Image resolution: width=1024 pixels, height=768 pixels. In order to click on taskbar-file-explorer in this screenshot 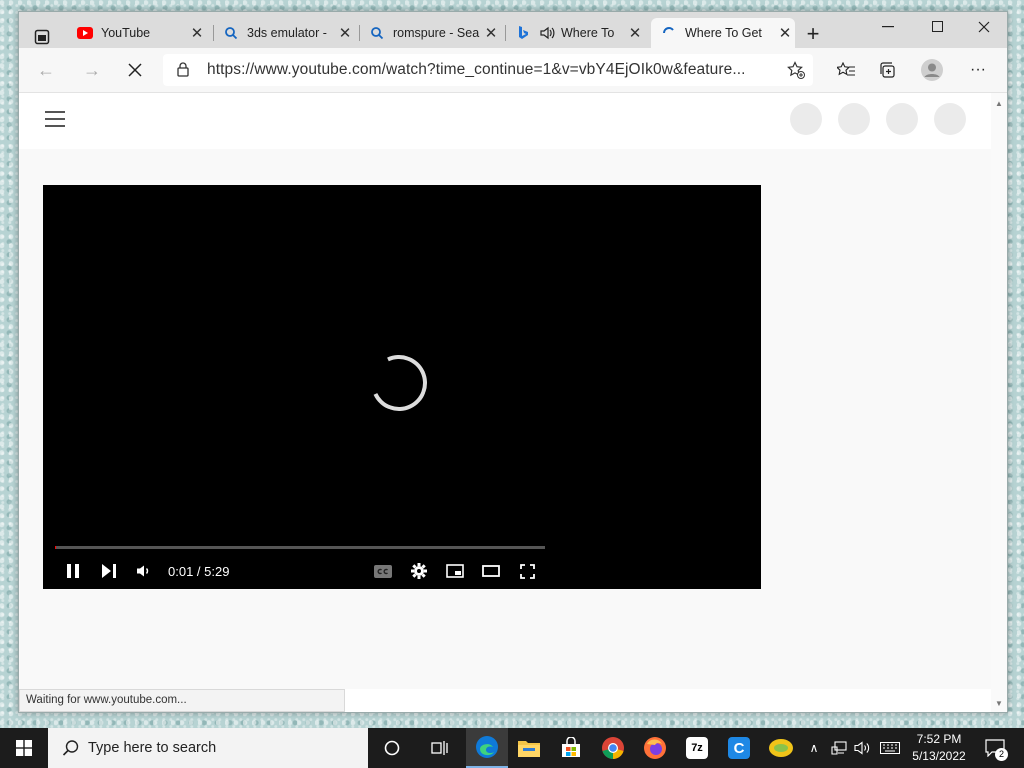, I will do `click(529, 748)`.